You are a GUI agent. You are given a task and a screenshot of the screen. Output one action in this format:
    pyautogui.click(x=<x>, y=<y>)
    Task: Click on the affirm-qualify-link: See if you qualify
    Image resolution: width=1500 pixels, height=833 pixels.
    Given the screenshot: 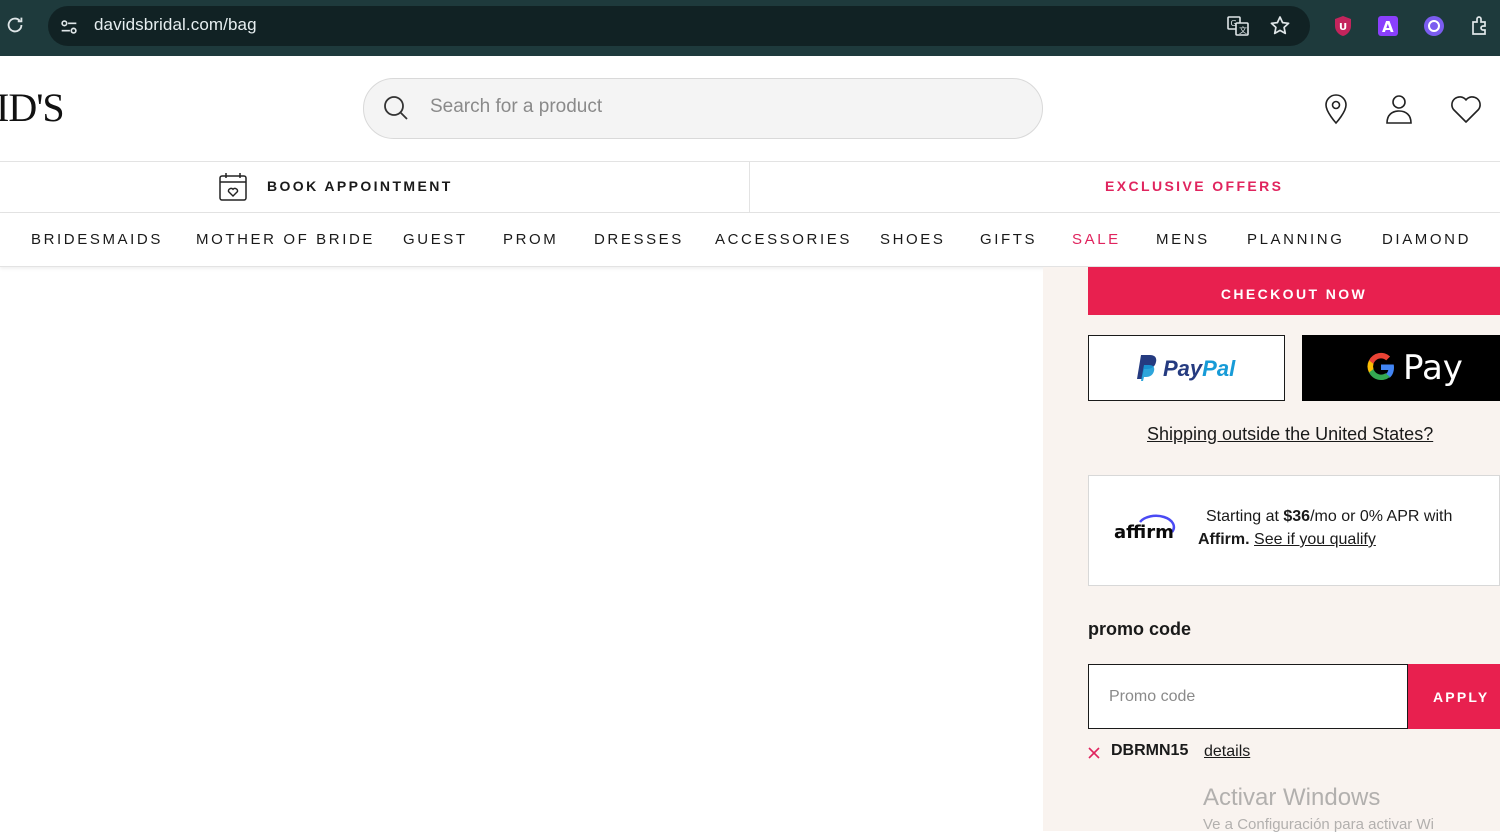 What is the action you would take?
    pyautogui.click(x=1315, y=539)
    